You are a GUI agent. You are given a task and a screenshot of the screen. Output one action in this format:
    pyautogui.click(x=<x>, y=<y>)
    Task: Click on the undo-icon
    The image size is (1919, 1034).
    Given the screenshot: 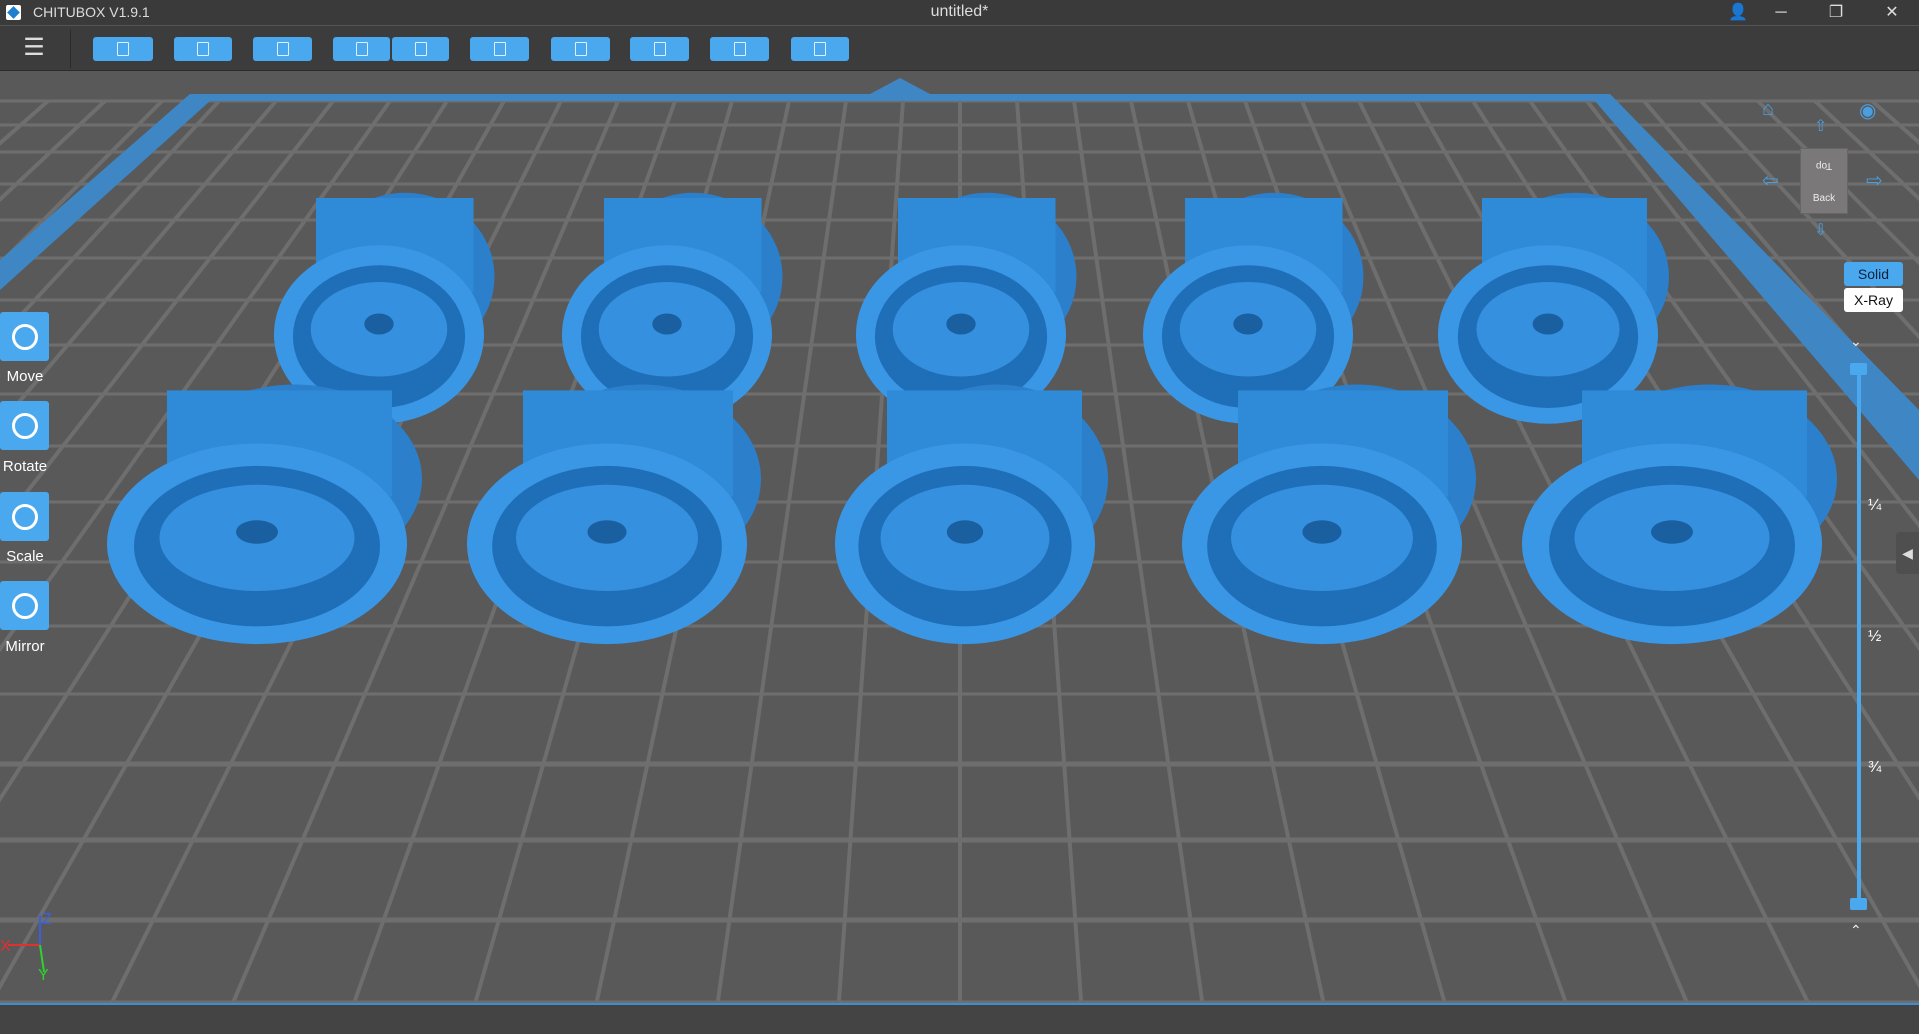 What is the action you would take?
    pyautogui.click(x=361, y=49)
    